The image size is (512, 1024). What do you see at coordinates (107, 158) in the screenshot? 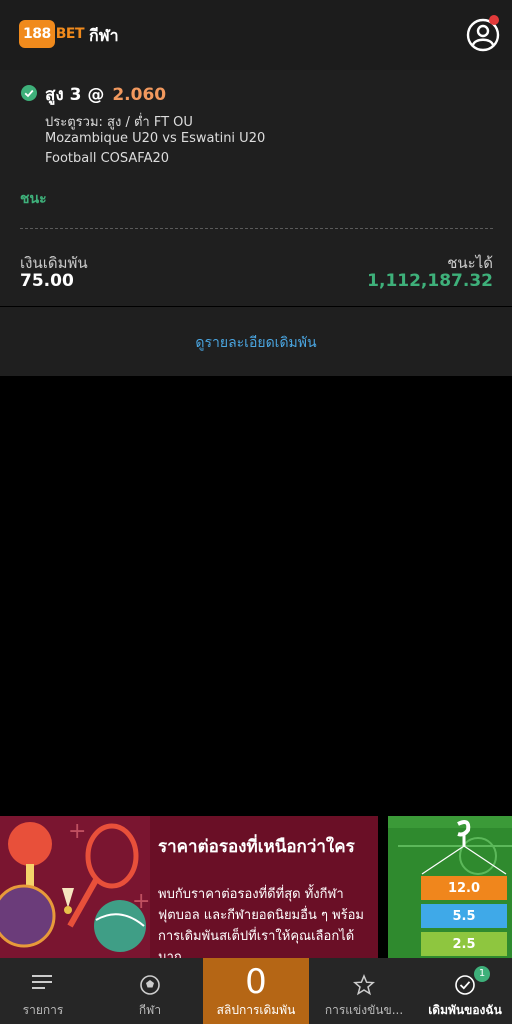
I see `bet-league: Football COSAFA20` at bounding box center [107, 158].